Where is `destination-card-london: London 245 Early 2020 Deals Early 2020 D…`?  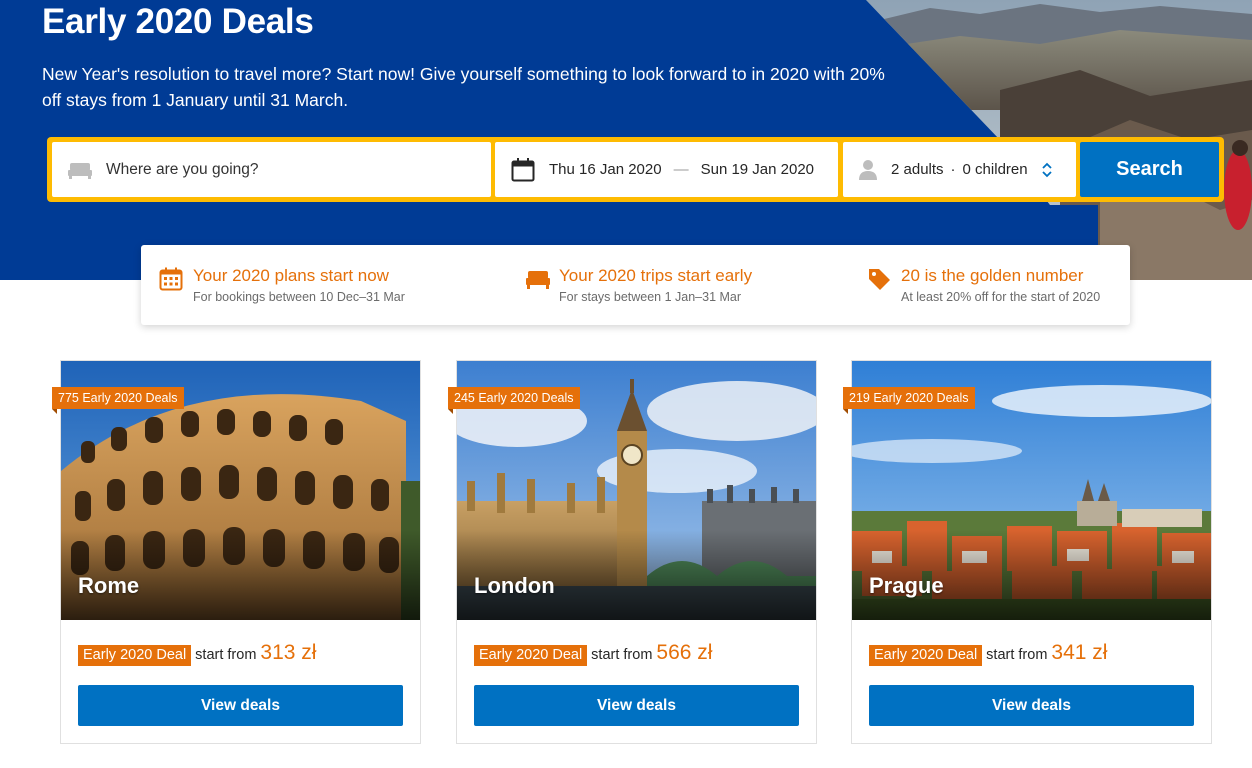 destination-card-london: London 245 Early 2020 Deals Early 2020 D… is located at coordinates (632, 552).